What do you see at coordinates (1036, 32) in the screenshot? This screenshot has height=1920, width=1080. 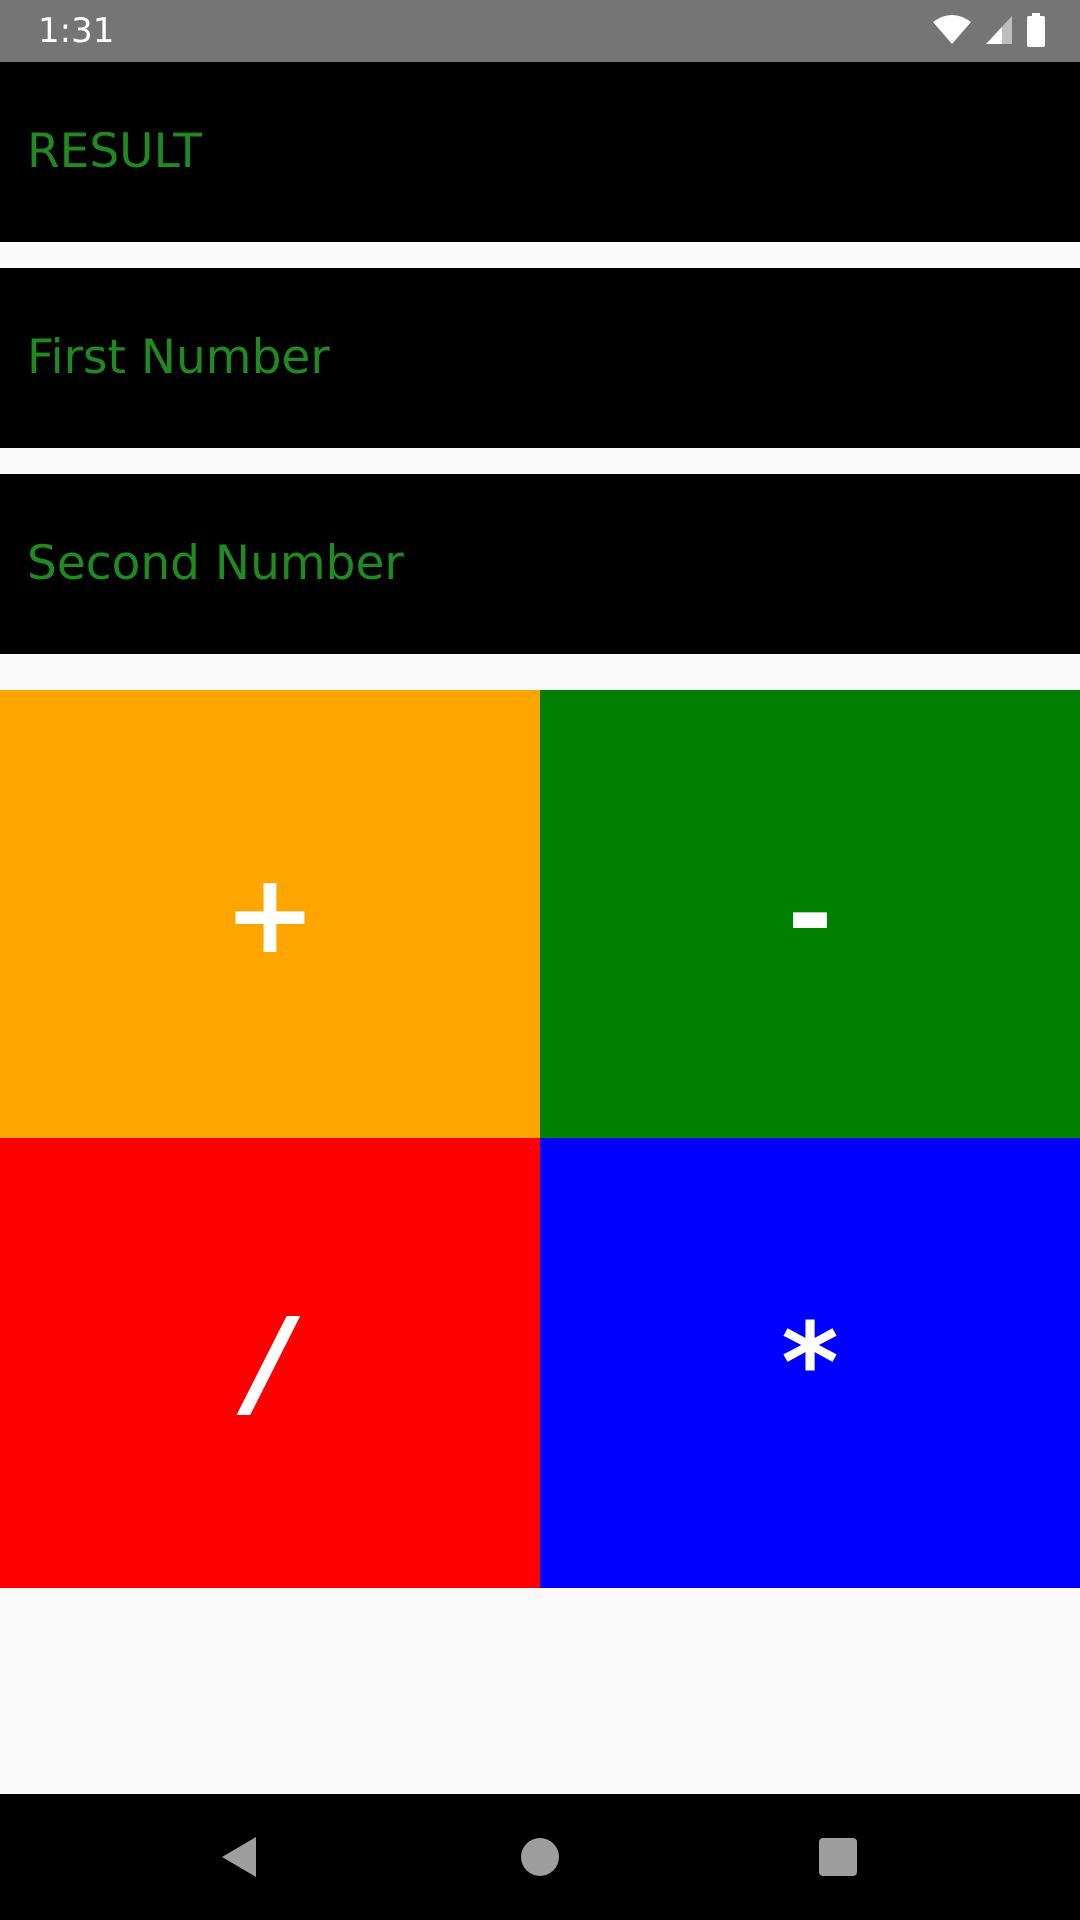 I see `battery-icon` at bounding box center [1036, 32].